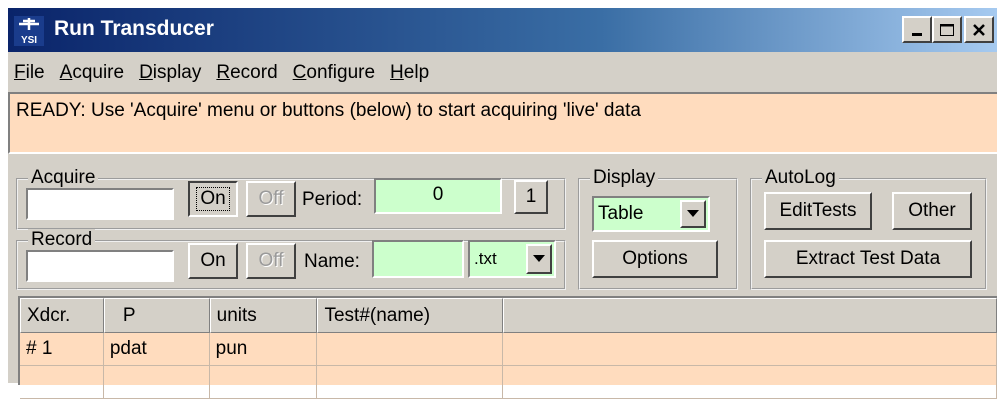 The width and height of the screenshot is (997, 399). I want to click on column-header-p: P, so click(156, 315).